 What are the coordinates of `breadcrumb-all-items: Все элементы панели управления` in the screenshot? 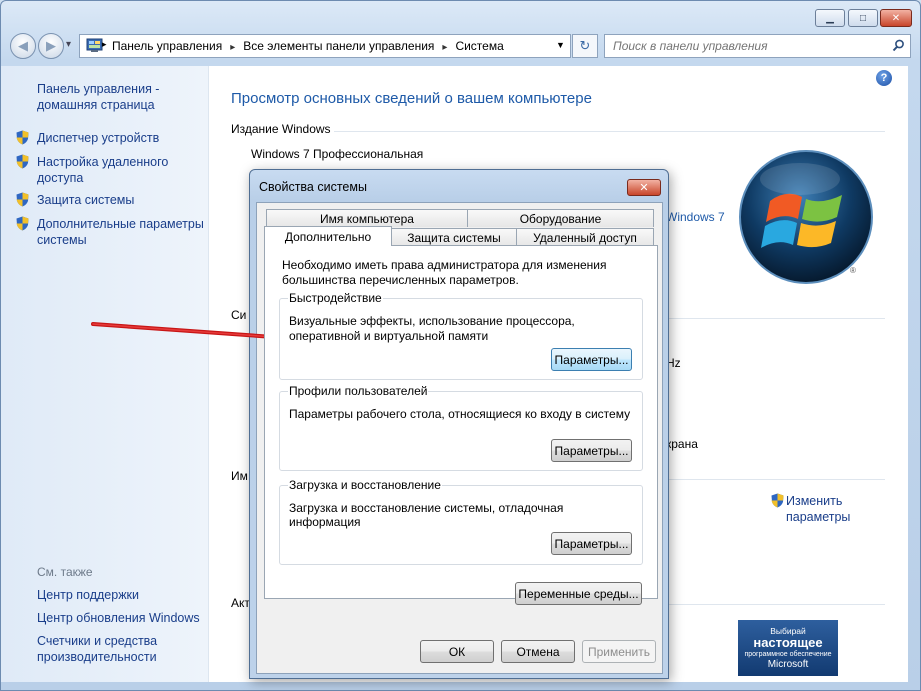 It's located at (338, 46).